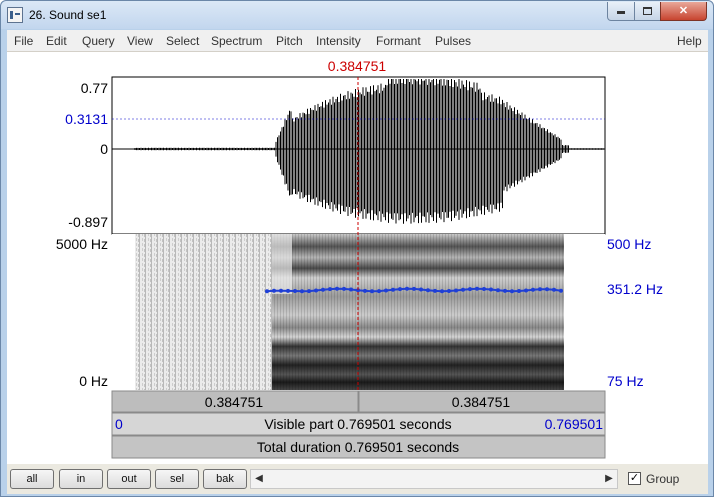 The image size is (714, 497). Describe the element at coordinates (32, 479) in the screenshot. I see `all-button: all` at that location.